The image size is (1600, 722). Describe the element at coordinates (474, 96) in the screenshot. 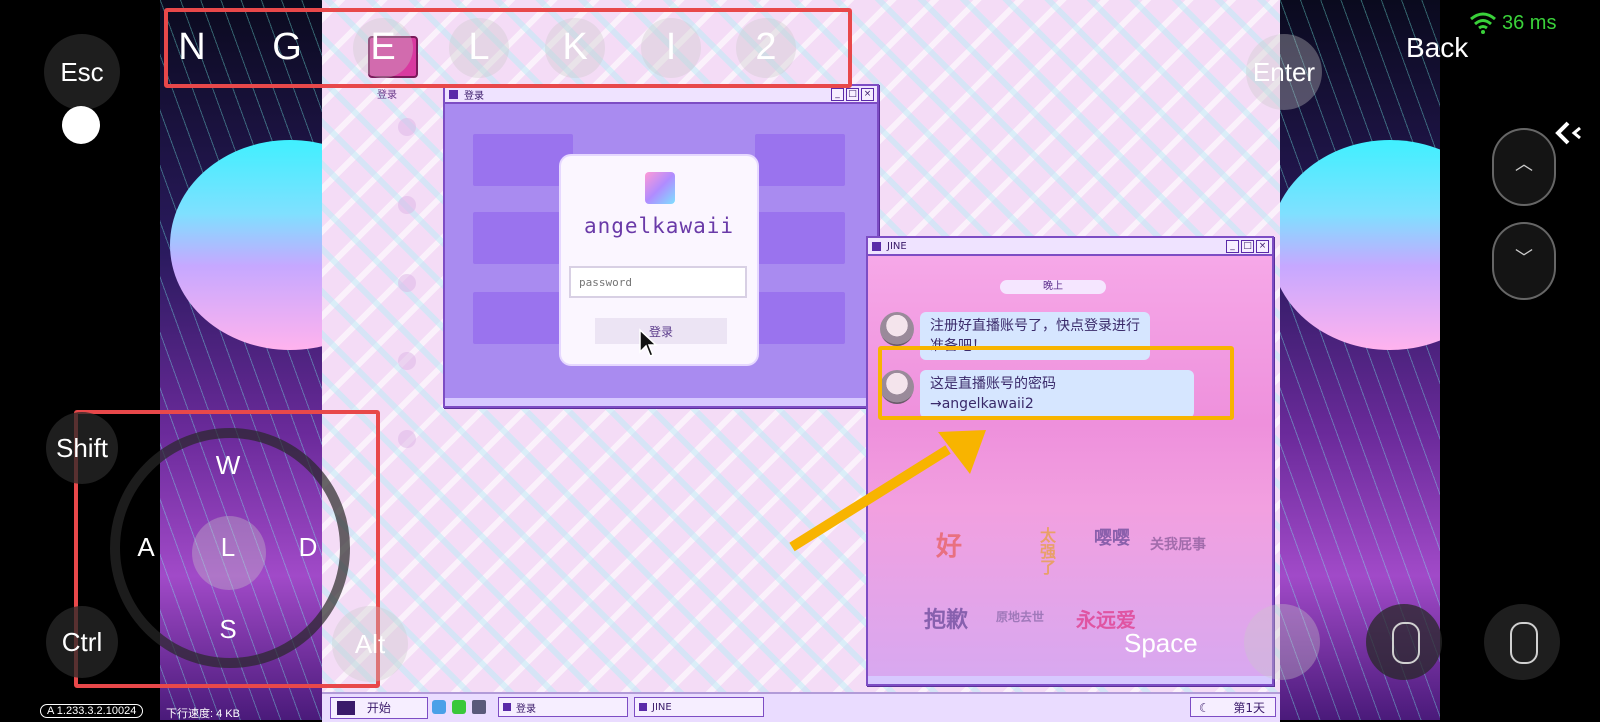

I see `login-window-title: 登录` at that location.